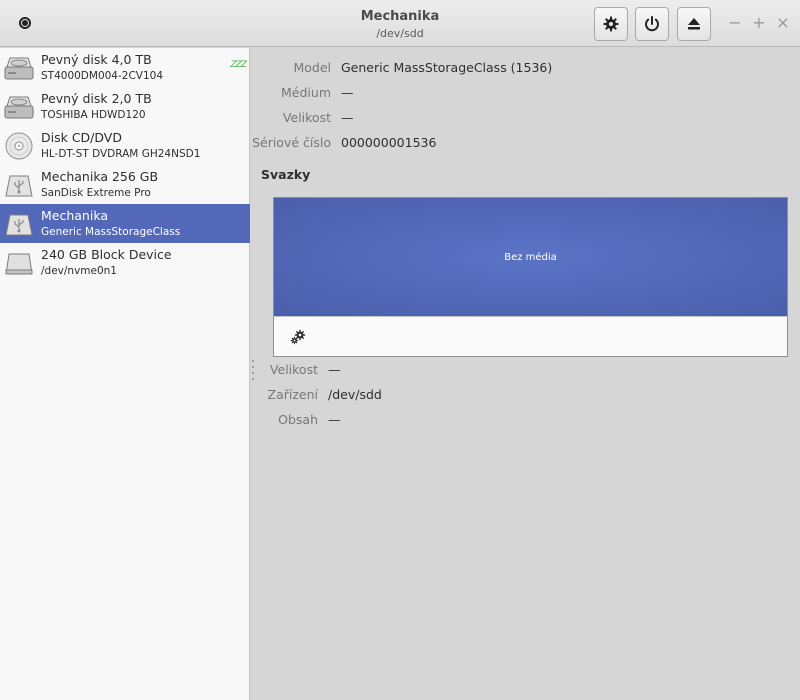 This screenshot has width=800, height=700. Describe the element at coordinates (312, 67) in the screenshot. I see `model-label: Model` at that location.